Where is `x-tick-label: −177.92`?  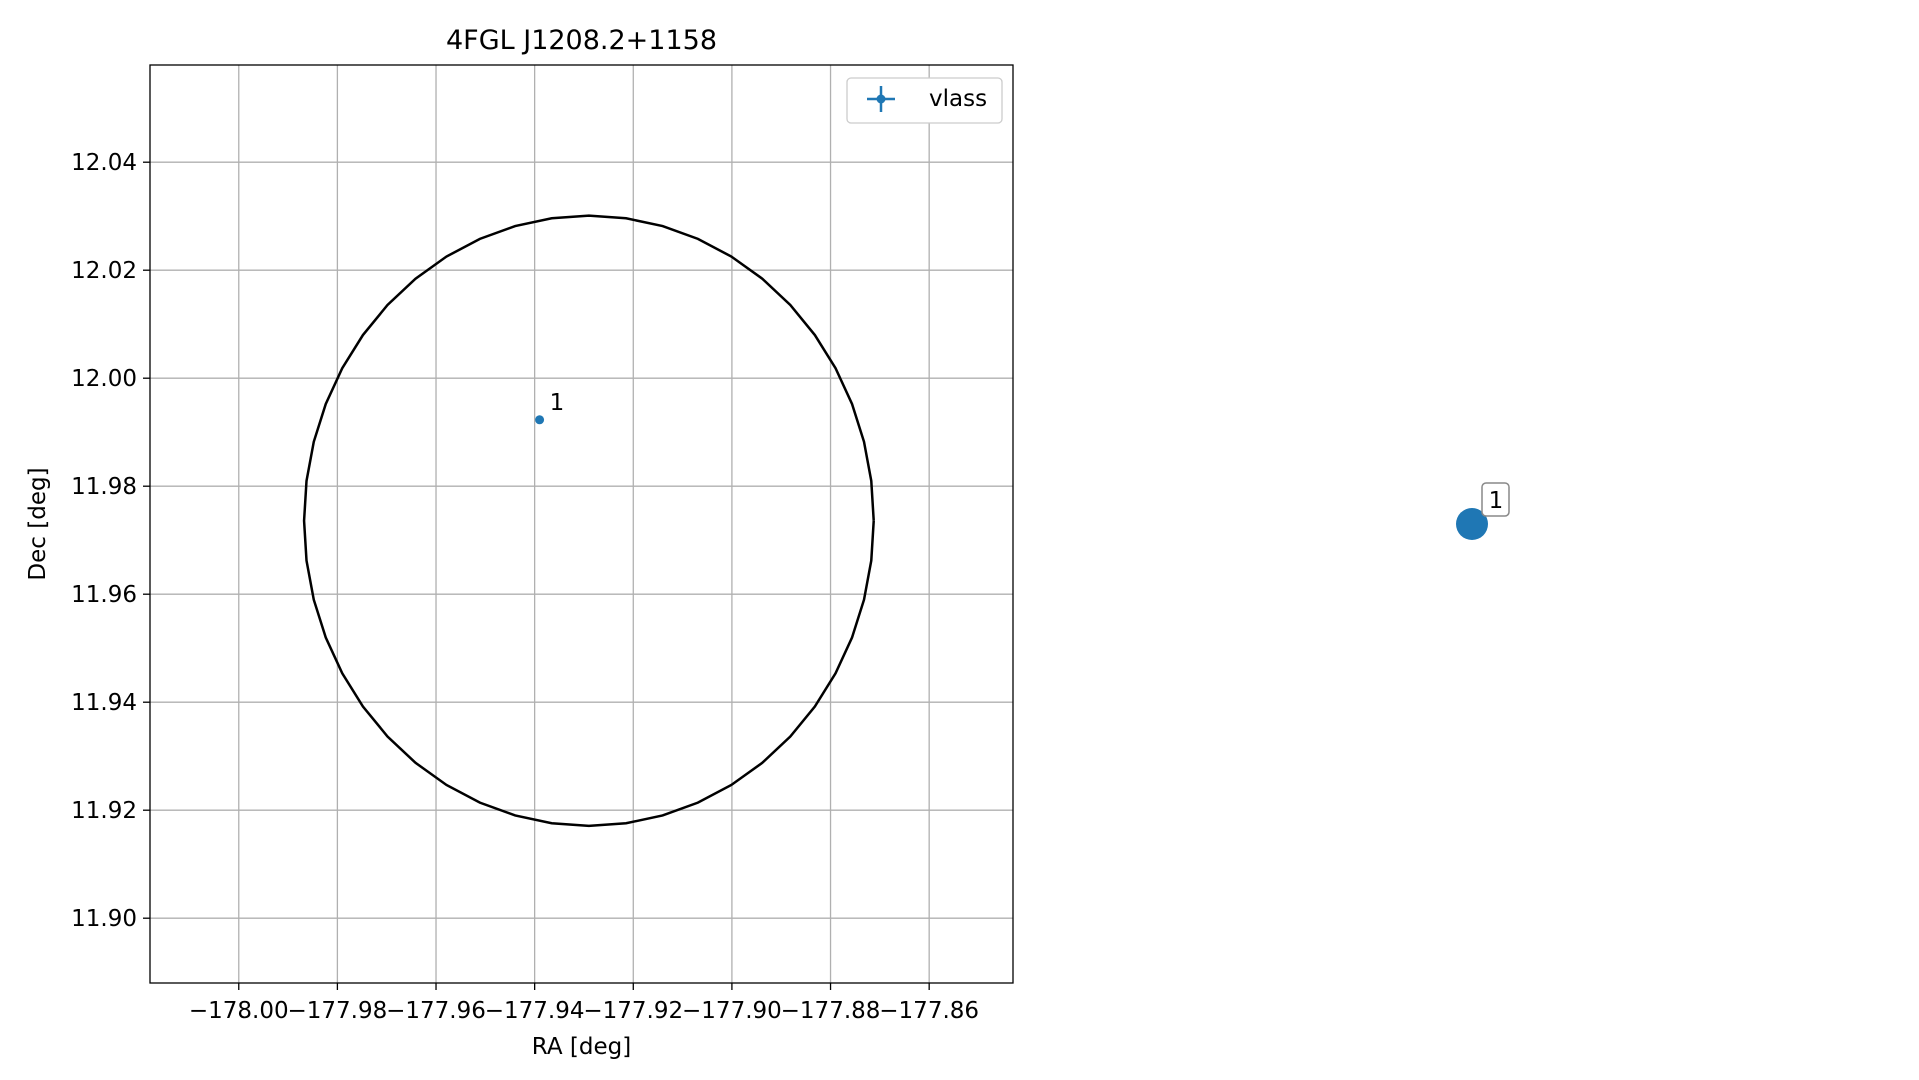
x-tick-label: −177.92 is located at coordinates (633, 1011).